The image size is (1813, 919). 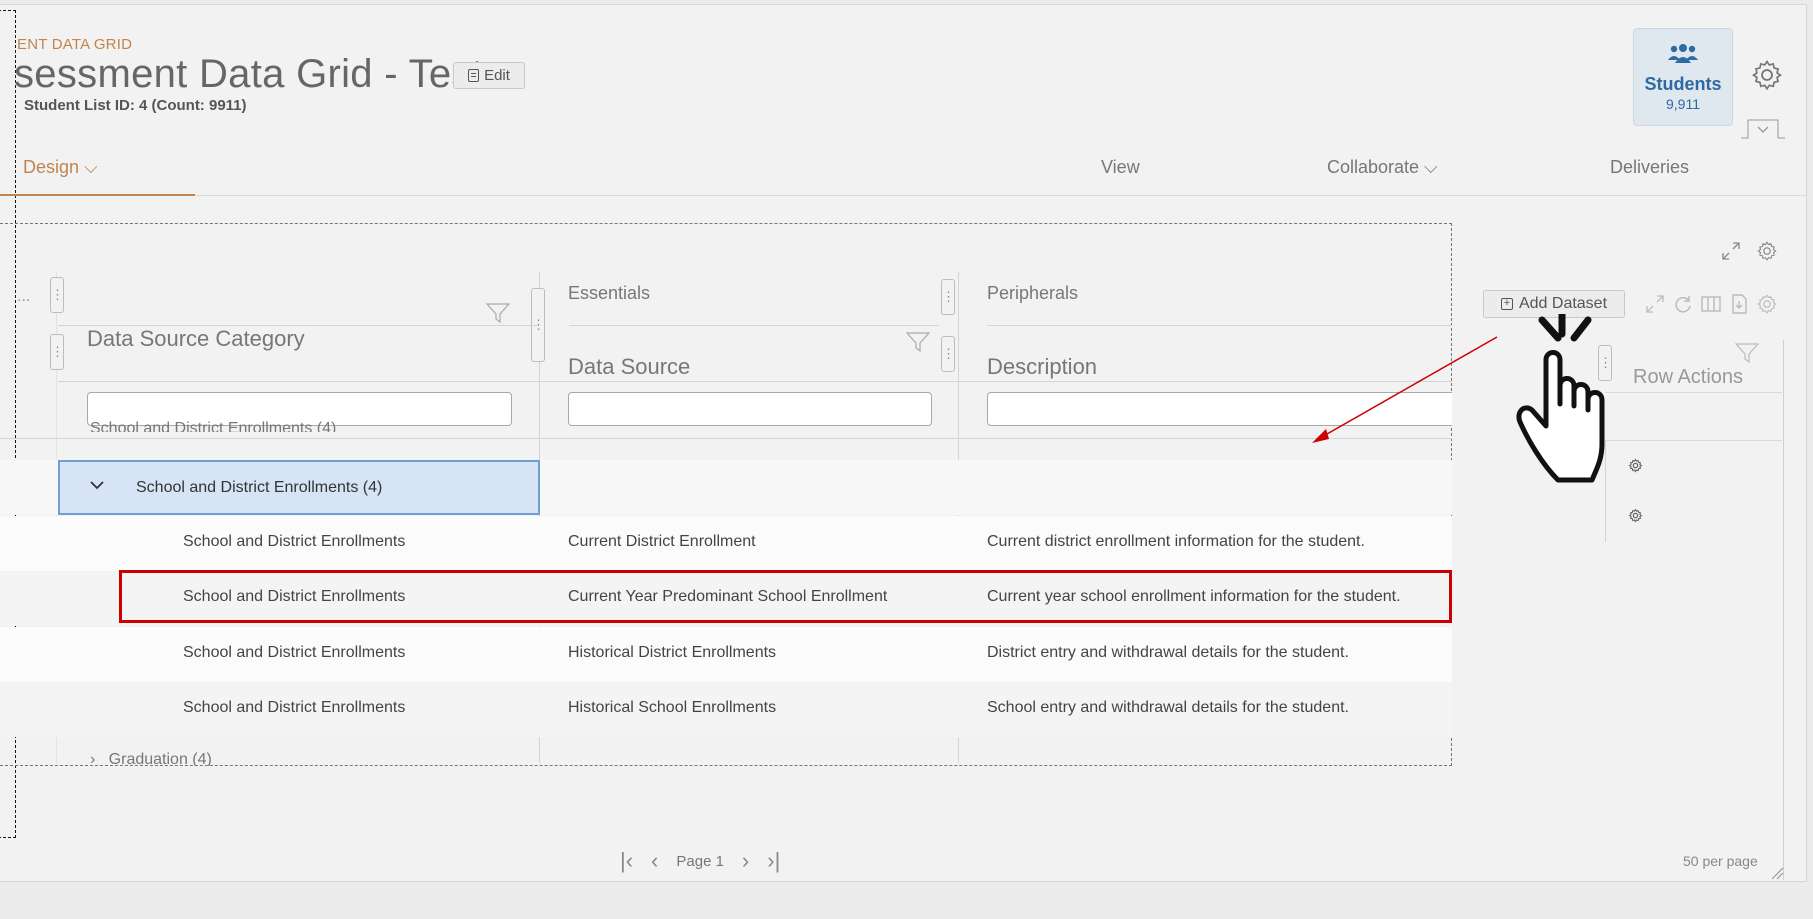 What do you see at coordinates (745, 861) in the screenshot?
I see `next-page-icon: ›` at bounding box center [745, 861].